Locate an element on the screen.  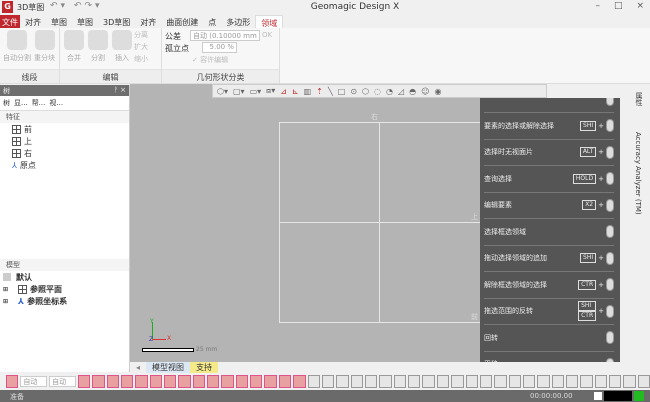
allow-edit-checkbox: ✓ 容许编辑 is located at coordinates (210, 60).